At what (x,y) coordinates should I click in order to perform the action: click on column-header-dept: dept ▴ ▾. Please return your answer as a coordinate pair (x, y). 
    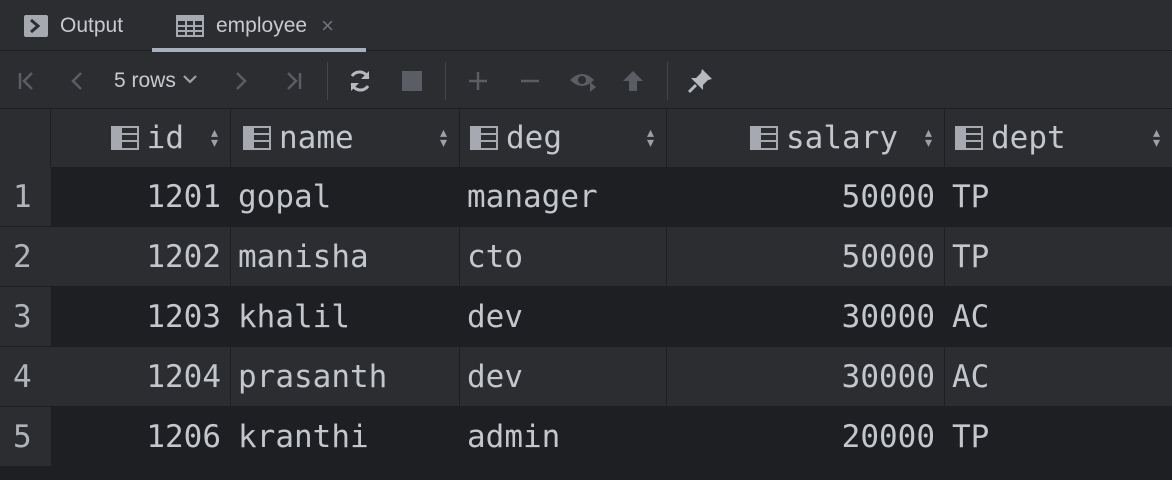
    Looking at the image, I should click on (1058, 138).